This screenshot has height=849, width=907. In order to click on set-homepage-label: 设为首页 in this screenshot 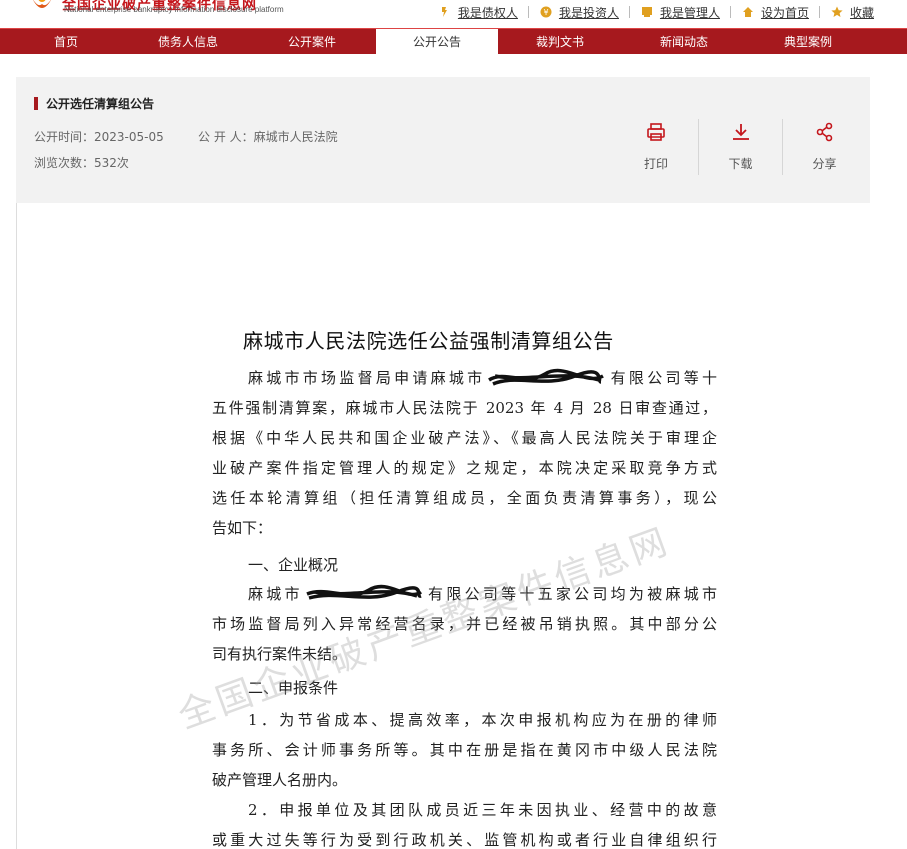, I will do `click(784, 12)`.